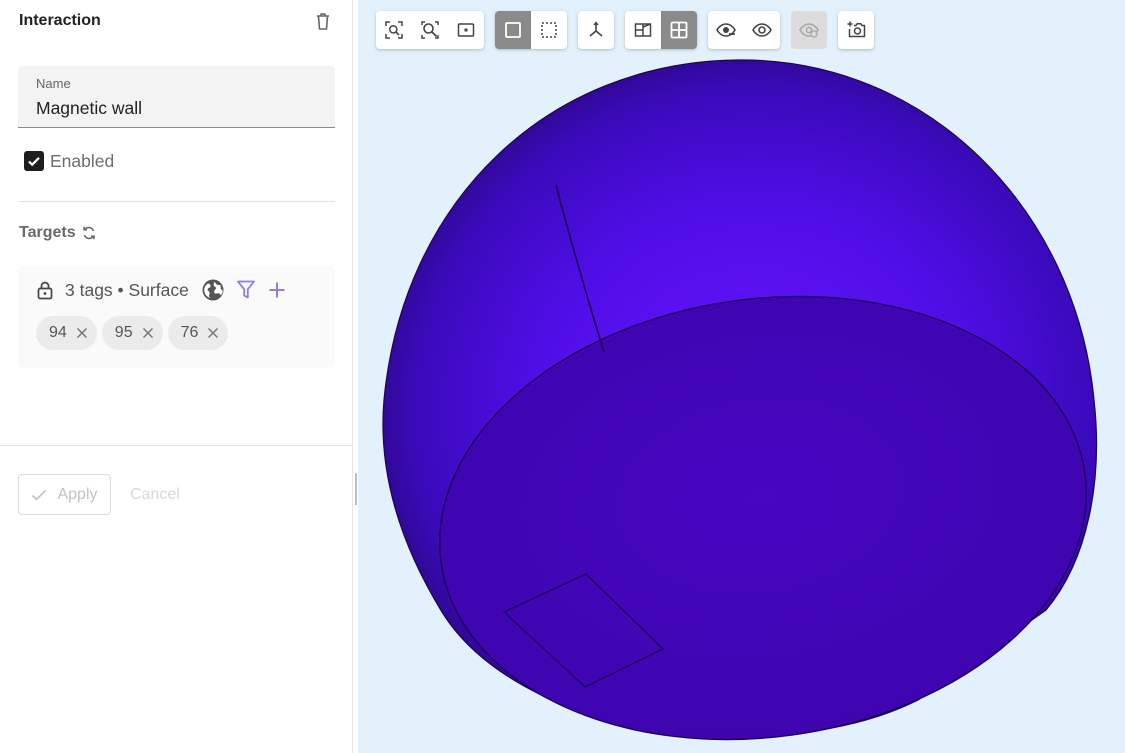 This screenshot has height=753, width=1125. I want to click on cancel-button: Cancel, so click(155, 494).